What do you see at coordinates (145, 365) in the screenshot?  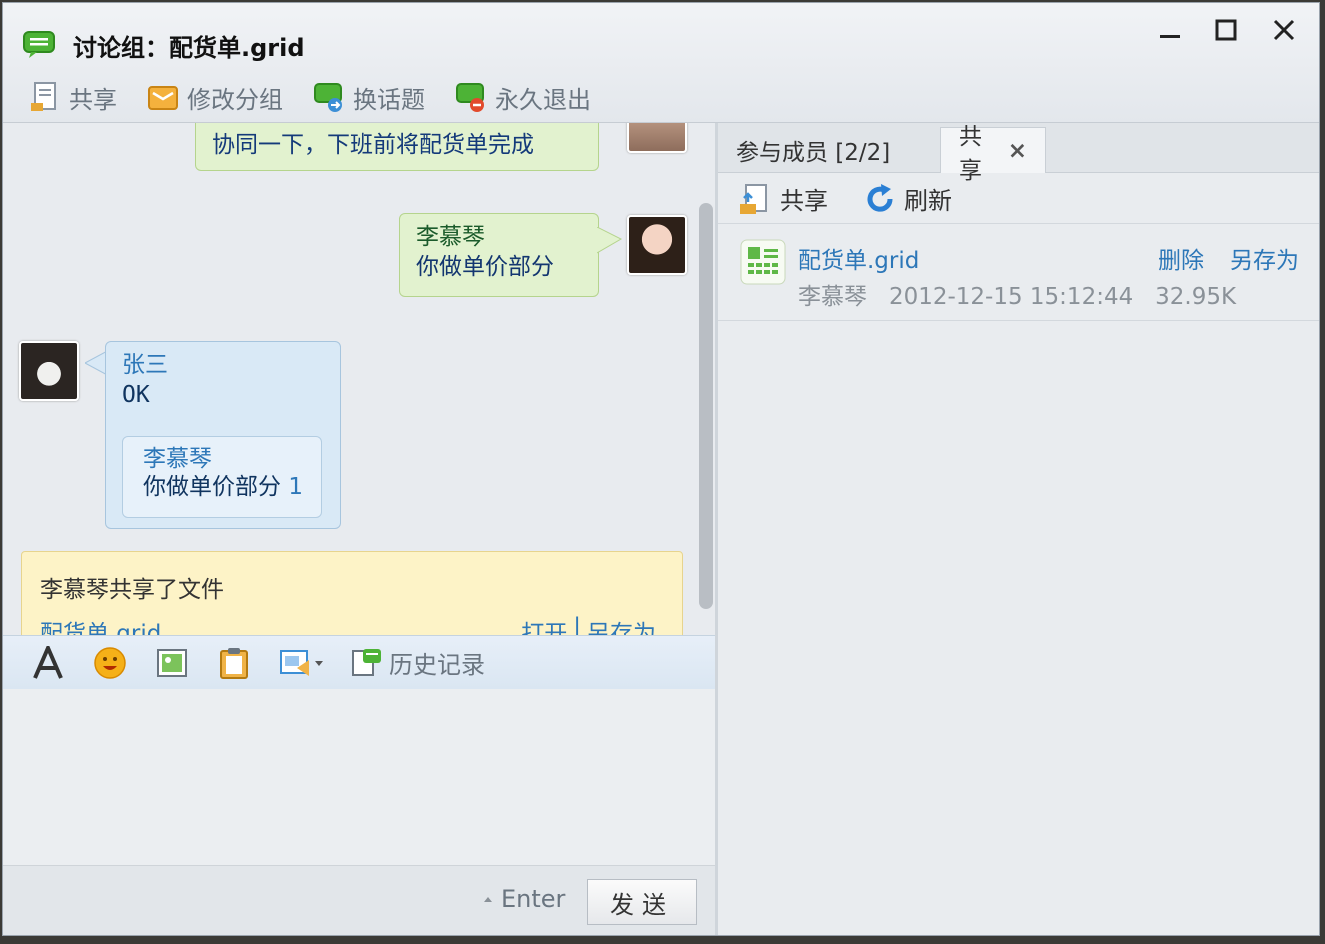 I see `message-sender: 张三` at bounding box center [145, 365].